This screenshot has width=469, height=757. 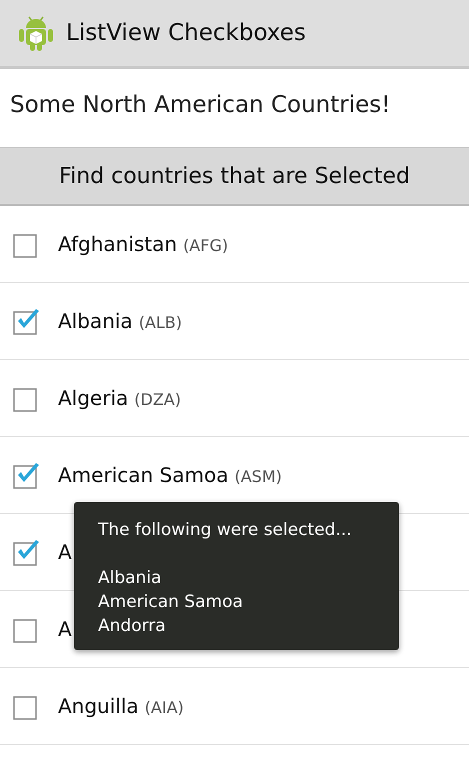 What do you see at coordinates (234, 706) in the screenshot?
I see `list-item: Anguilla (AIA)` at bounding box center [234, 706].